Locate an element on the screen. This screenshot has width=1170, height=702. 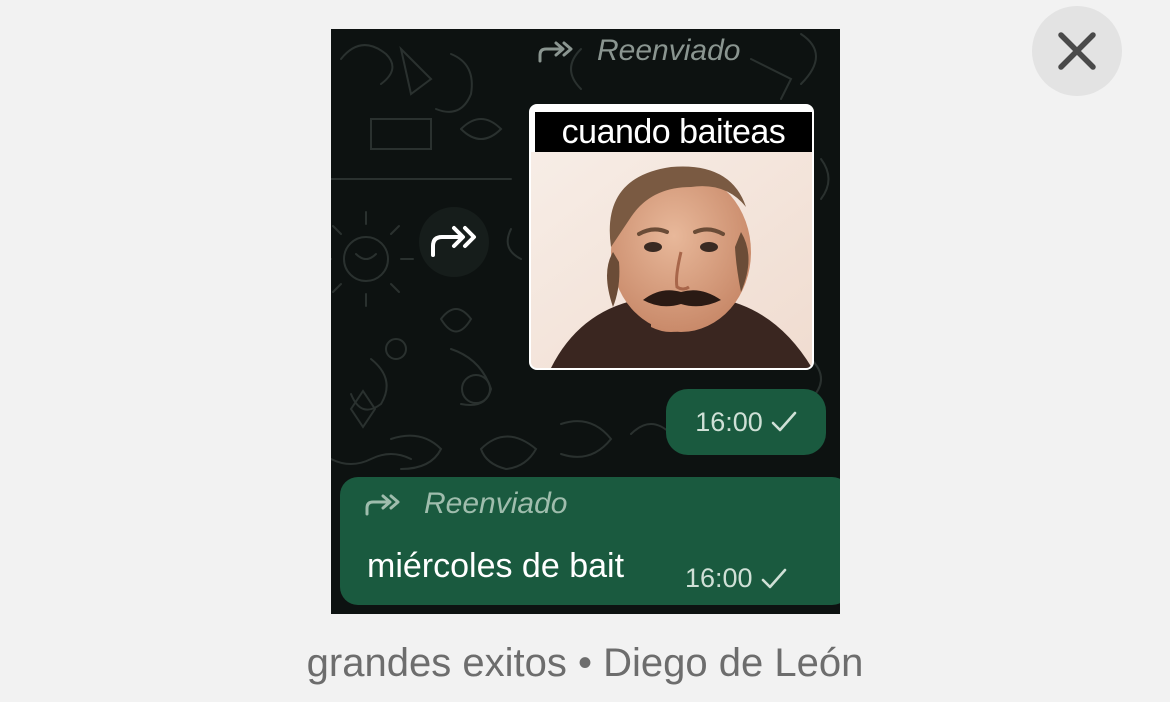
forward-arrow-icon is located at coordinates (454, 242).